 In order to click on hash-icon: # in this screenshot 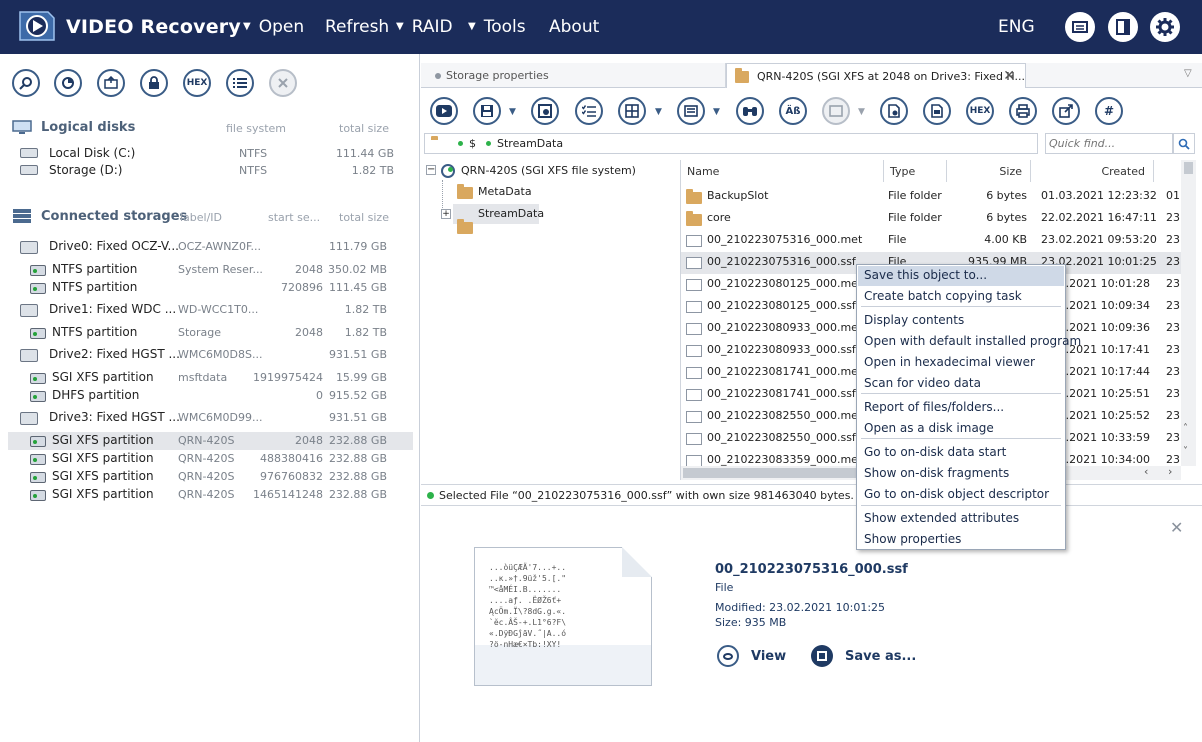, I will do `click(1109, 111)`.